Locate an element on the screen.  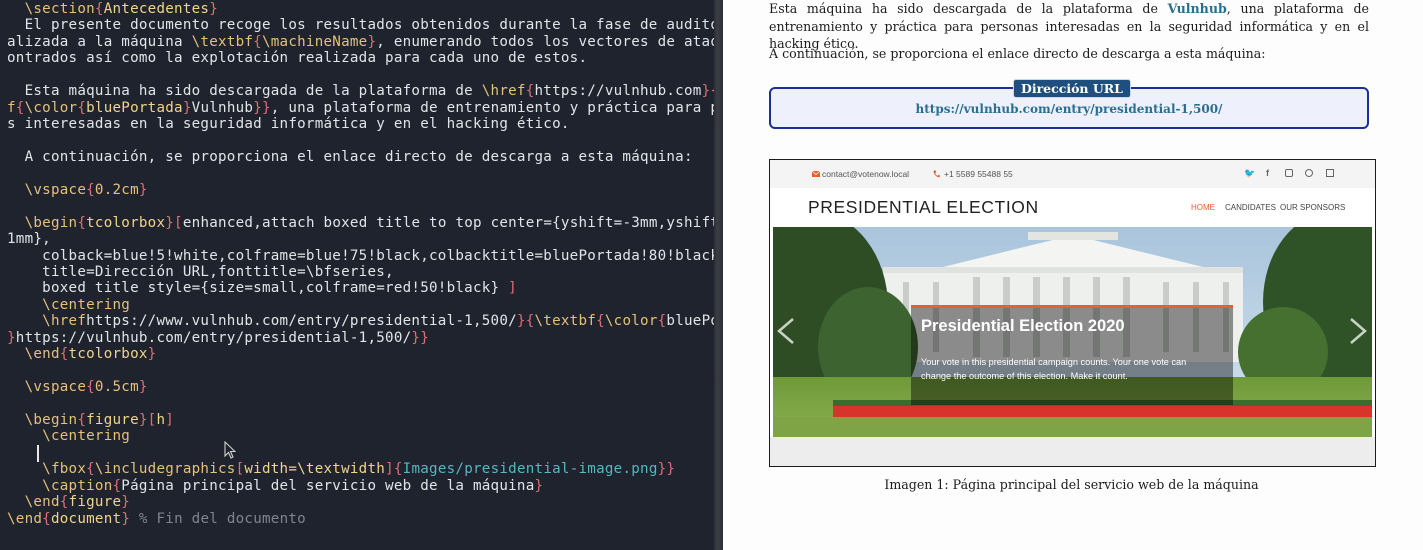
code-token: 1mm}, is located at coordinates (29, 239).